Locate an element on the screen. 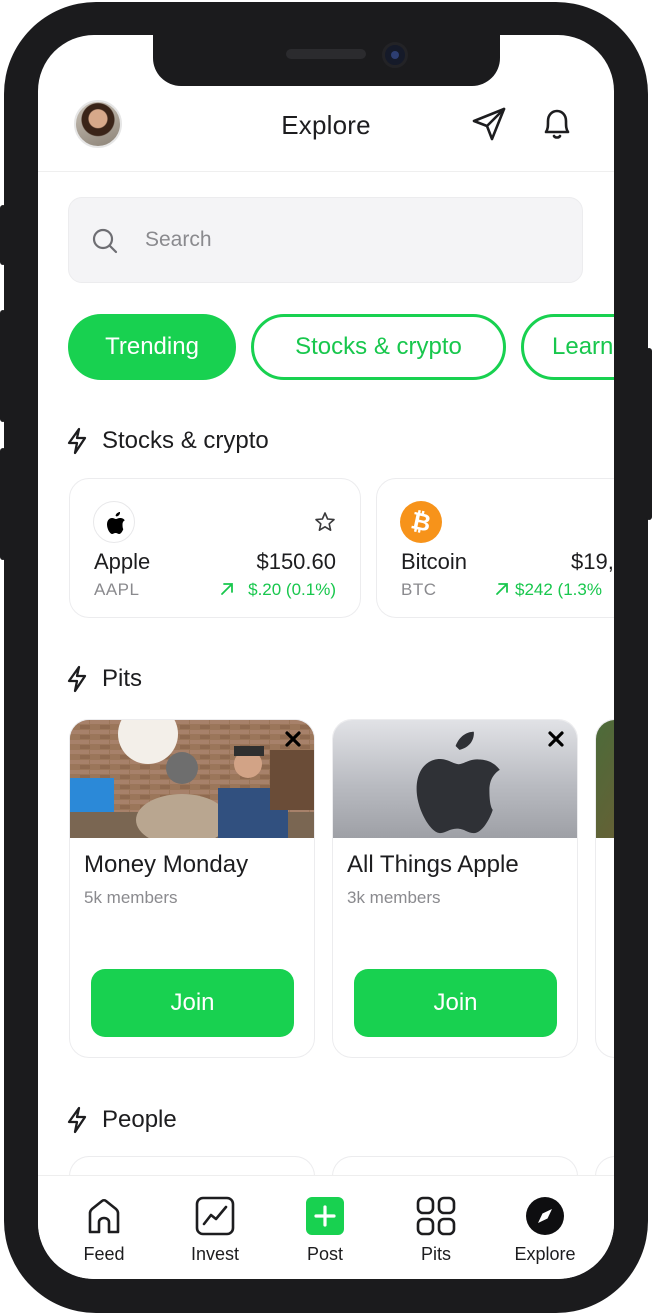  camera is located at coordinates (395, 55).